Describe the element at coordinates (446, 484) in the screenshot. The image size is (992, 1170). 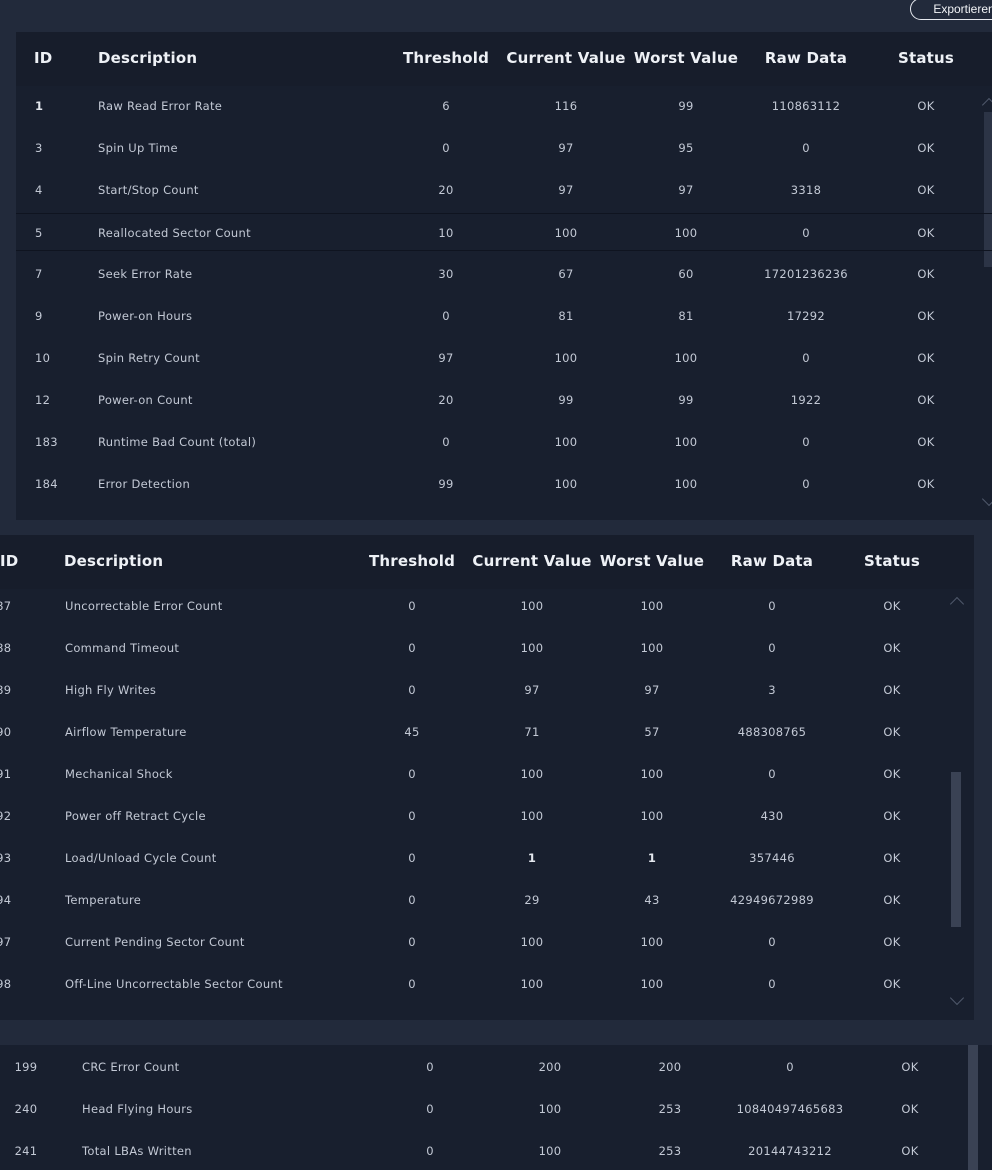
I see `col-threshold: 99` at that location.